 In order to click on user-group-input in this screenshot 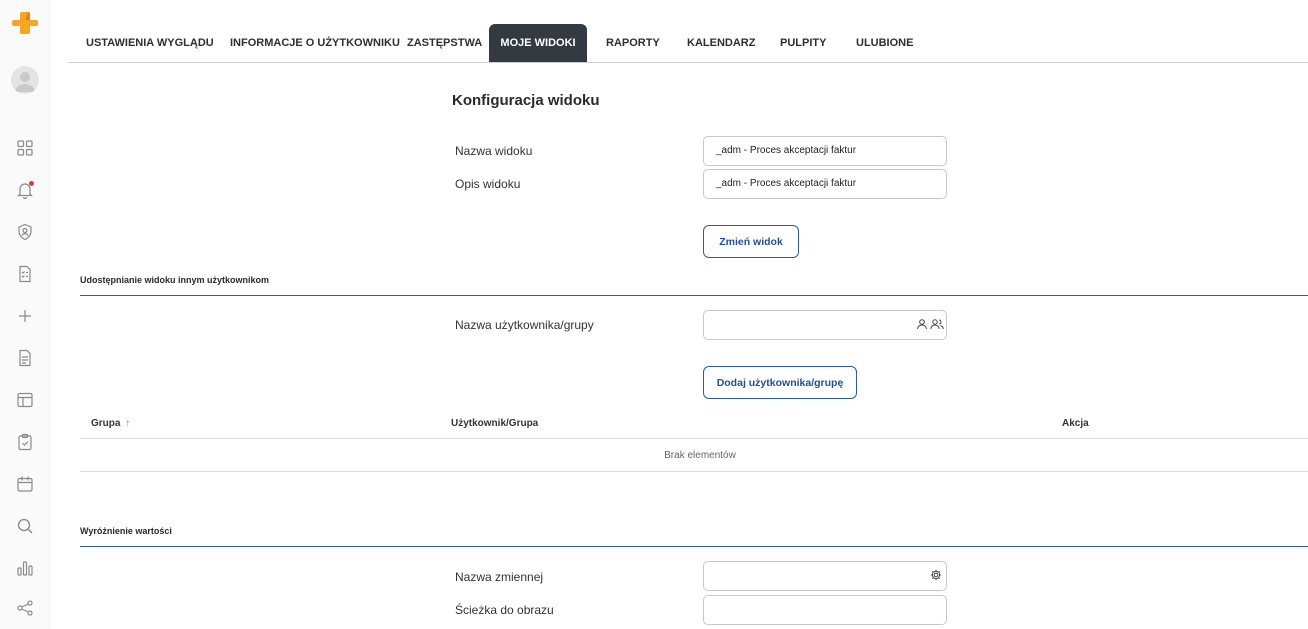, I will do `click(825, 325)`.